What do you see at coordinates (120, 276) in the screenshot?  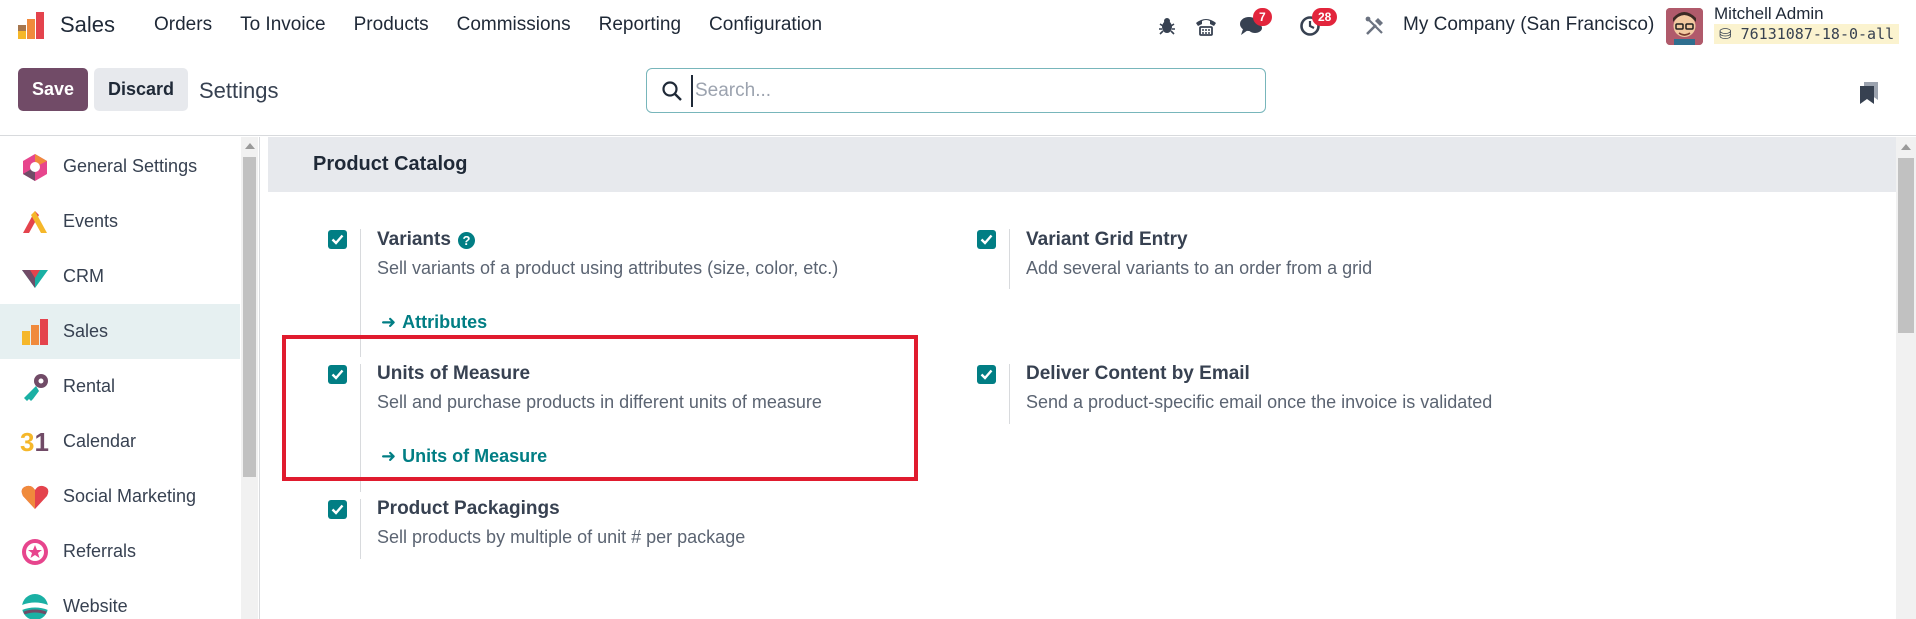 I see `sidebar-item-crm: CRM` at bounding box center [120, 276].